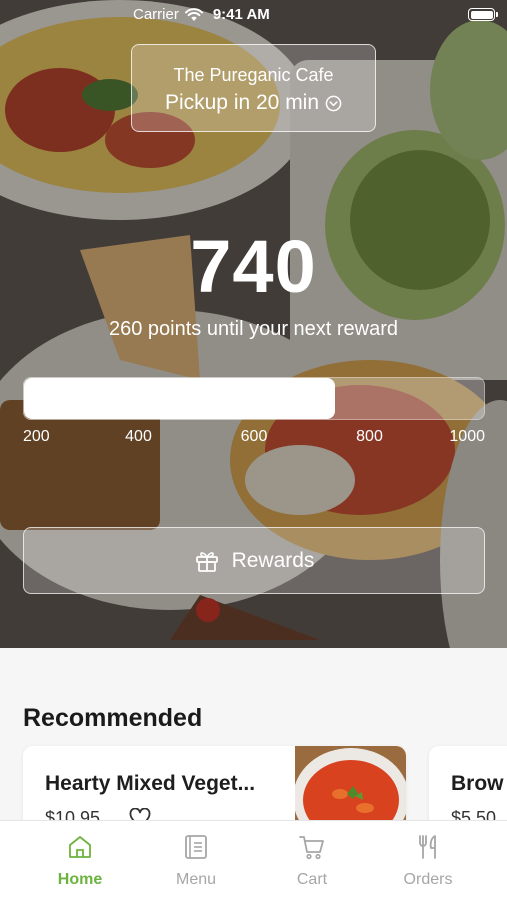 Image resolution: width=507 pixels, height=900 pixels. What do you see at coordinates (428, 879) in the screenshot?
I see `tab-label: Orders` at bounding box center [428, 879].